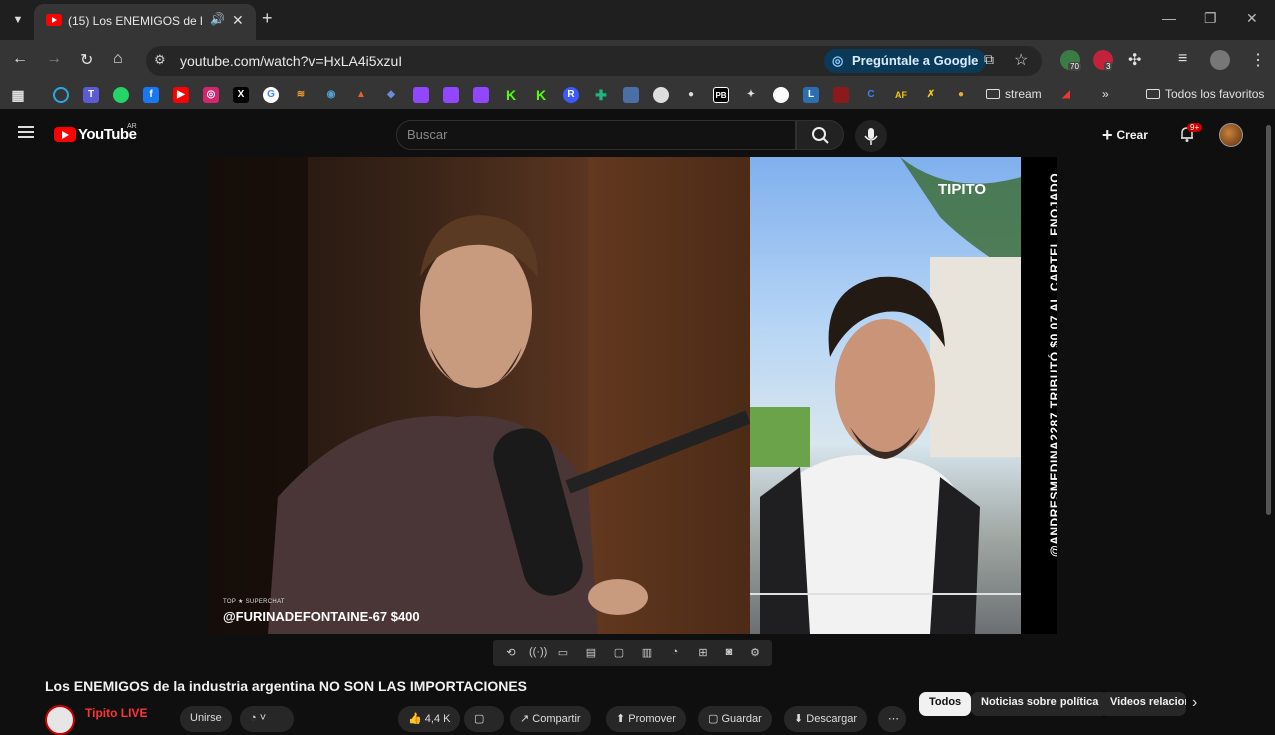 This screenshot has height=735, width=1275. I want to click on x-icon: X, so click(241, 95).